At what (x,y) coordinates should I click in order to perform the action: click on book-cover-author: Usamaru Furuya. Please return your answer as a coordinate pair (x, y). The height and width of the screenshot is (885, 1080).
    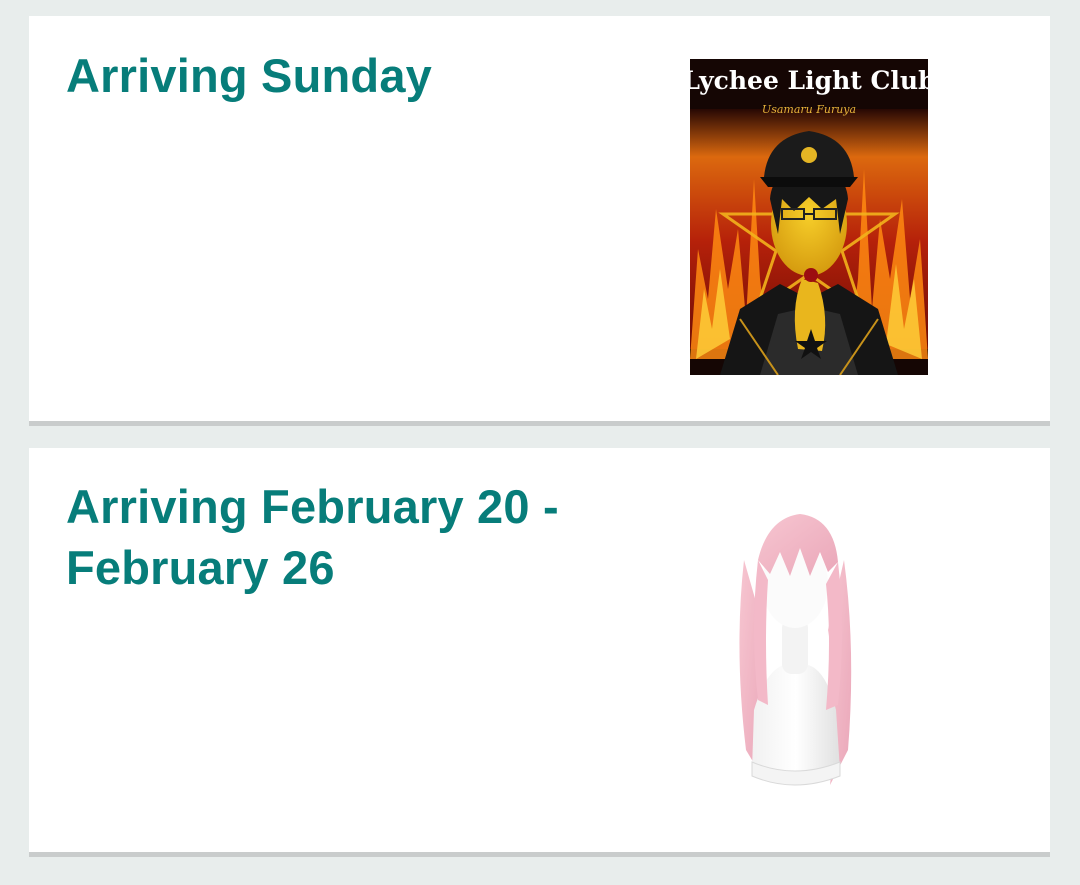
    Looking at the image, I should click on (809, 109).